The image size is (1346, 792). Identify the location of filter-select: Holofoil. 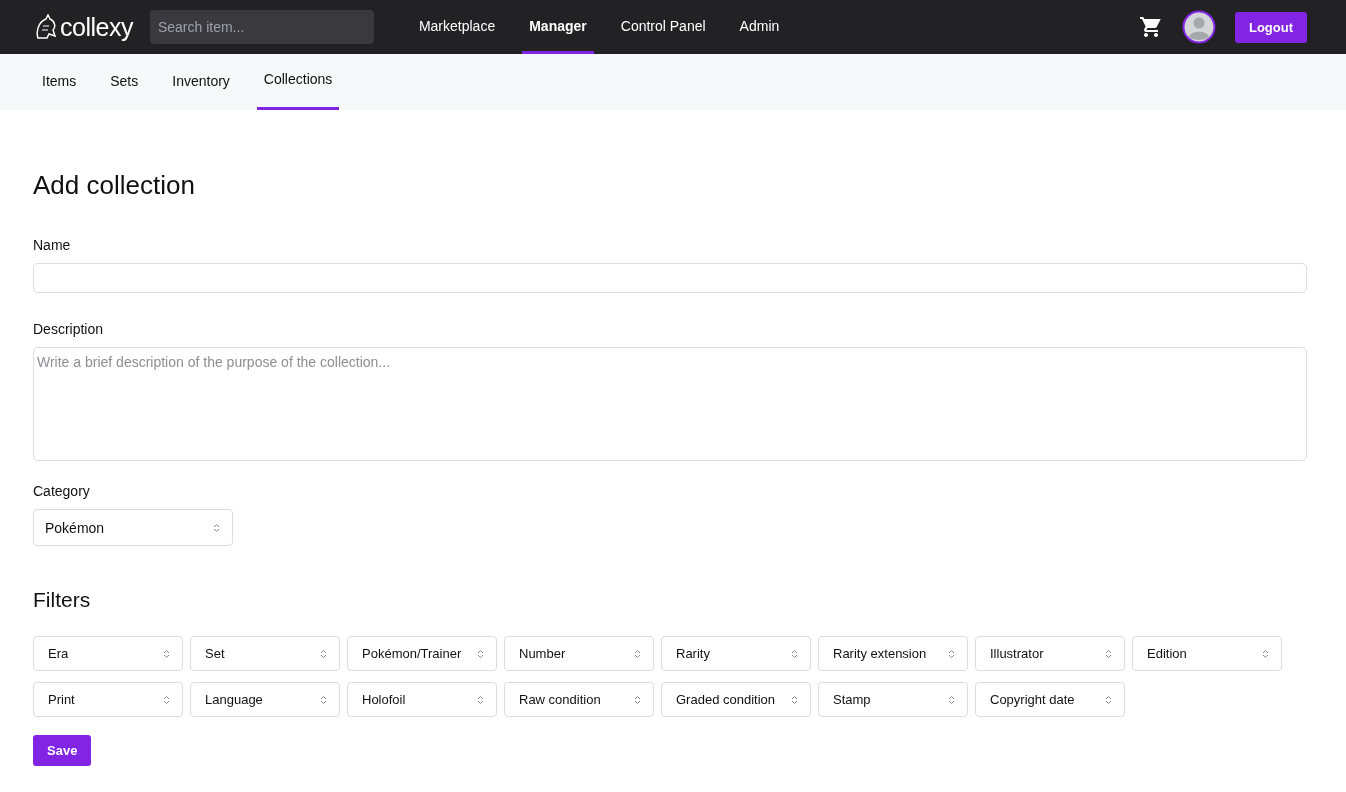
(422, 699).